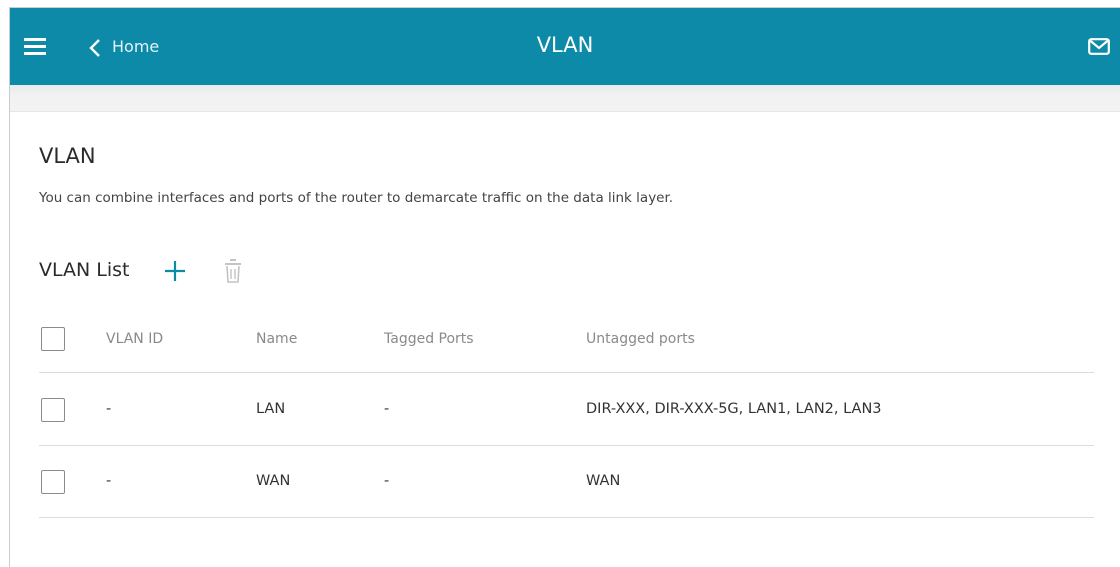 Image resolution: width=1120 pixels, height=567 pixels. What do you see at coordinates (175, 271) in the screenshot?
I see `plus-icon` at bounding box center [175, 271].